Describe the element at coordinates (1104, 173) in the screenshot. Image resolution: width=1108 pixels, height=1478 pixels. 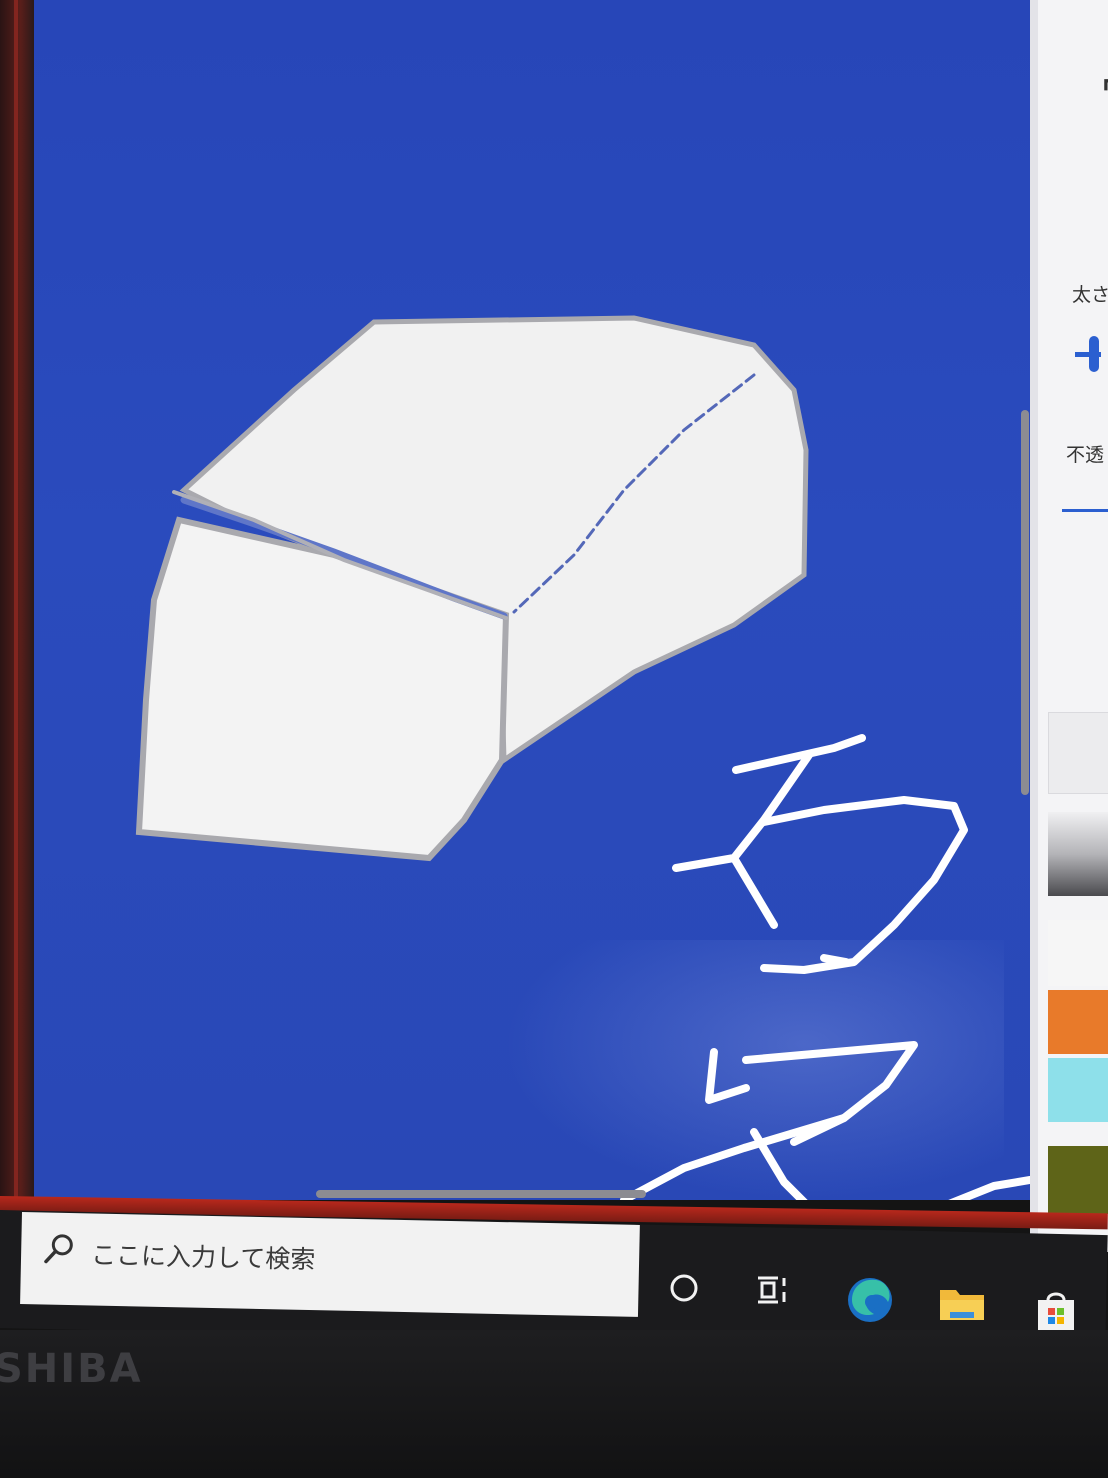
I see `panel-partial-glyph: ⌠` at that location.